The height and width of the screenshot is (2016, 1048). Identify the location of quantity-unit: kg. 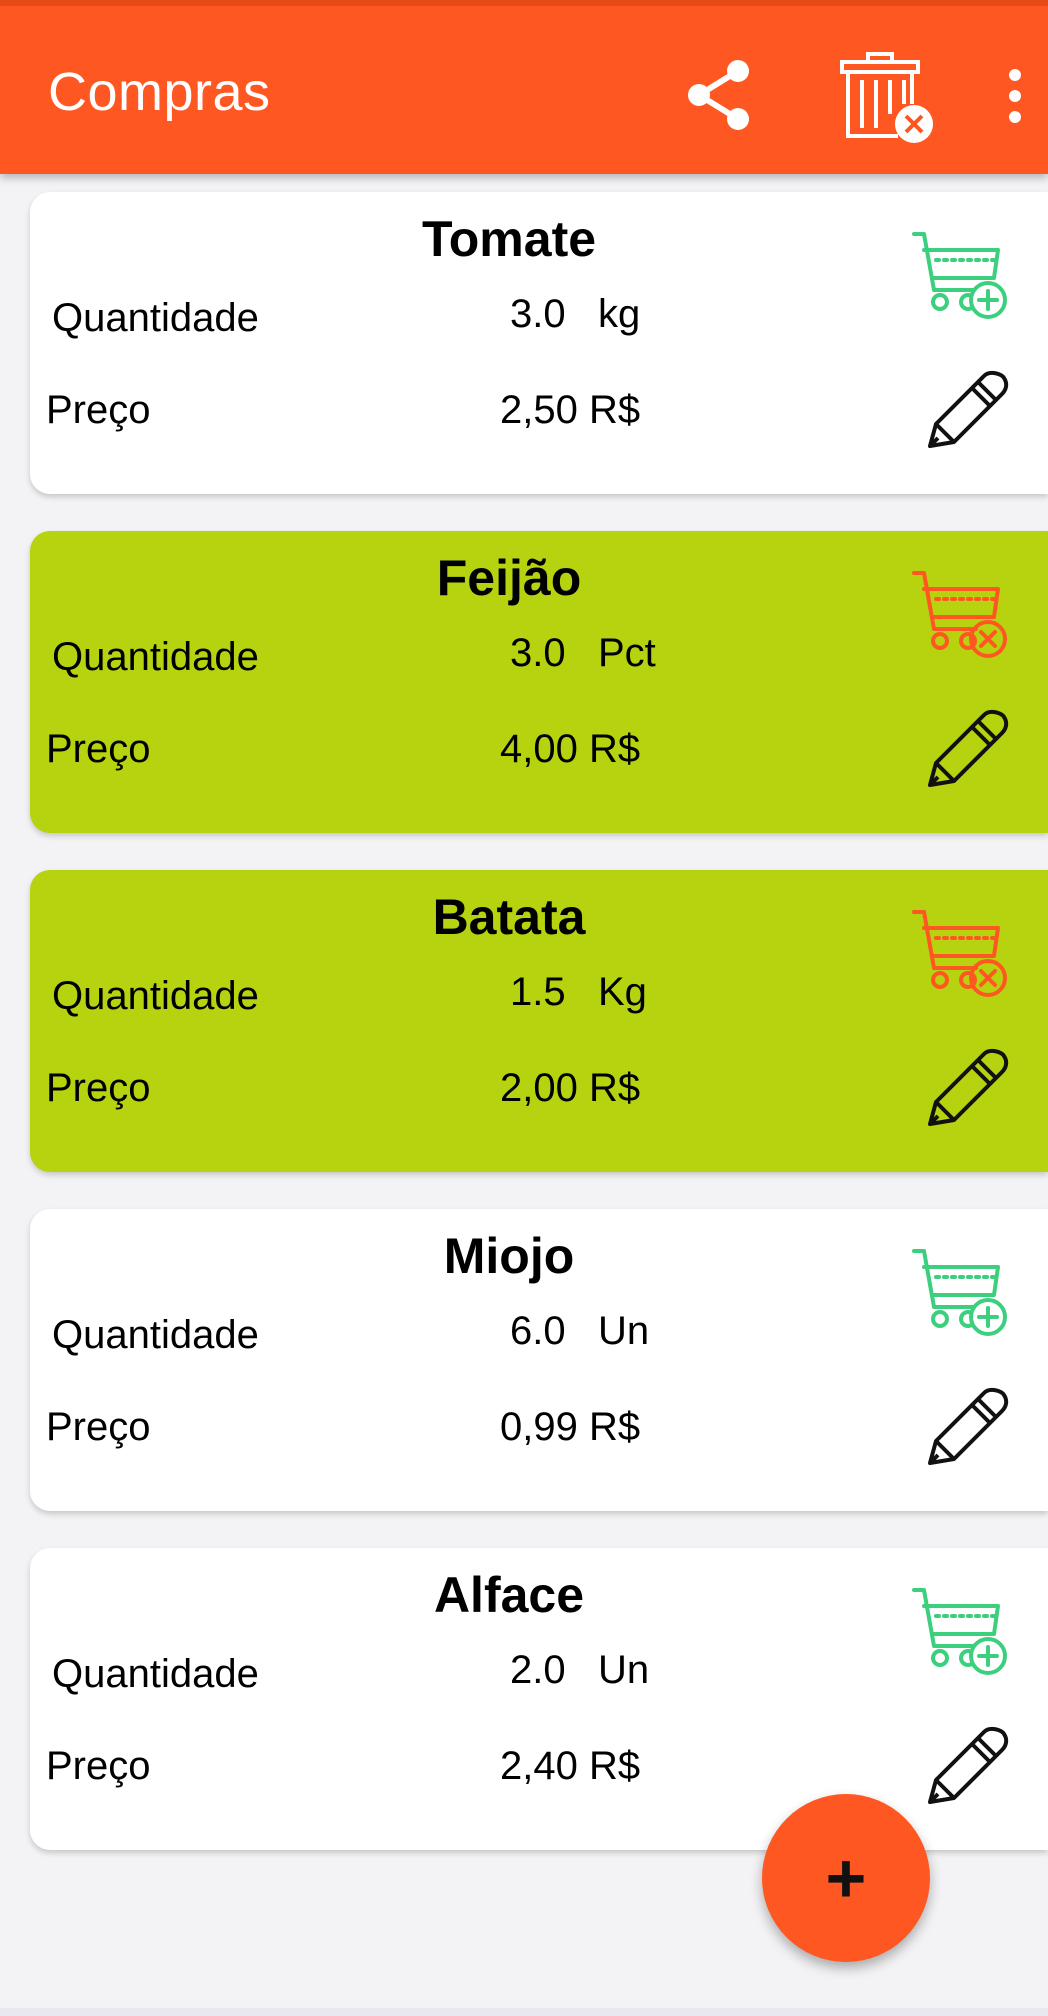
(619, 314).